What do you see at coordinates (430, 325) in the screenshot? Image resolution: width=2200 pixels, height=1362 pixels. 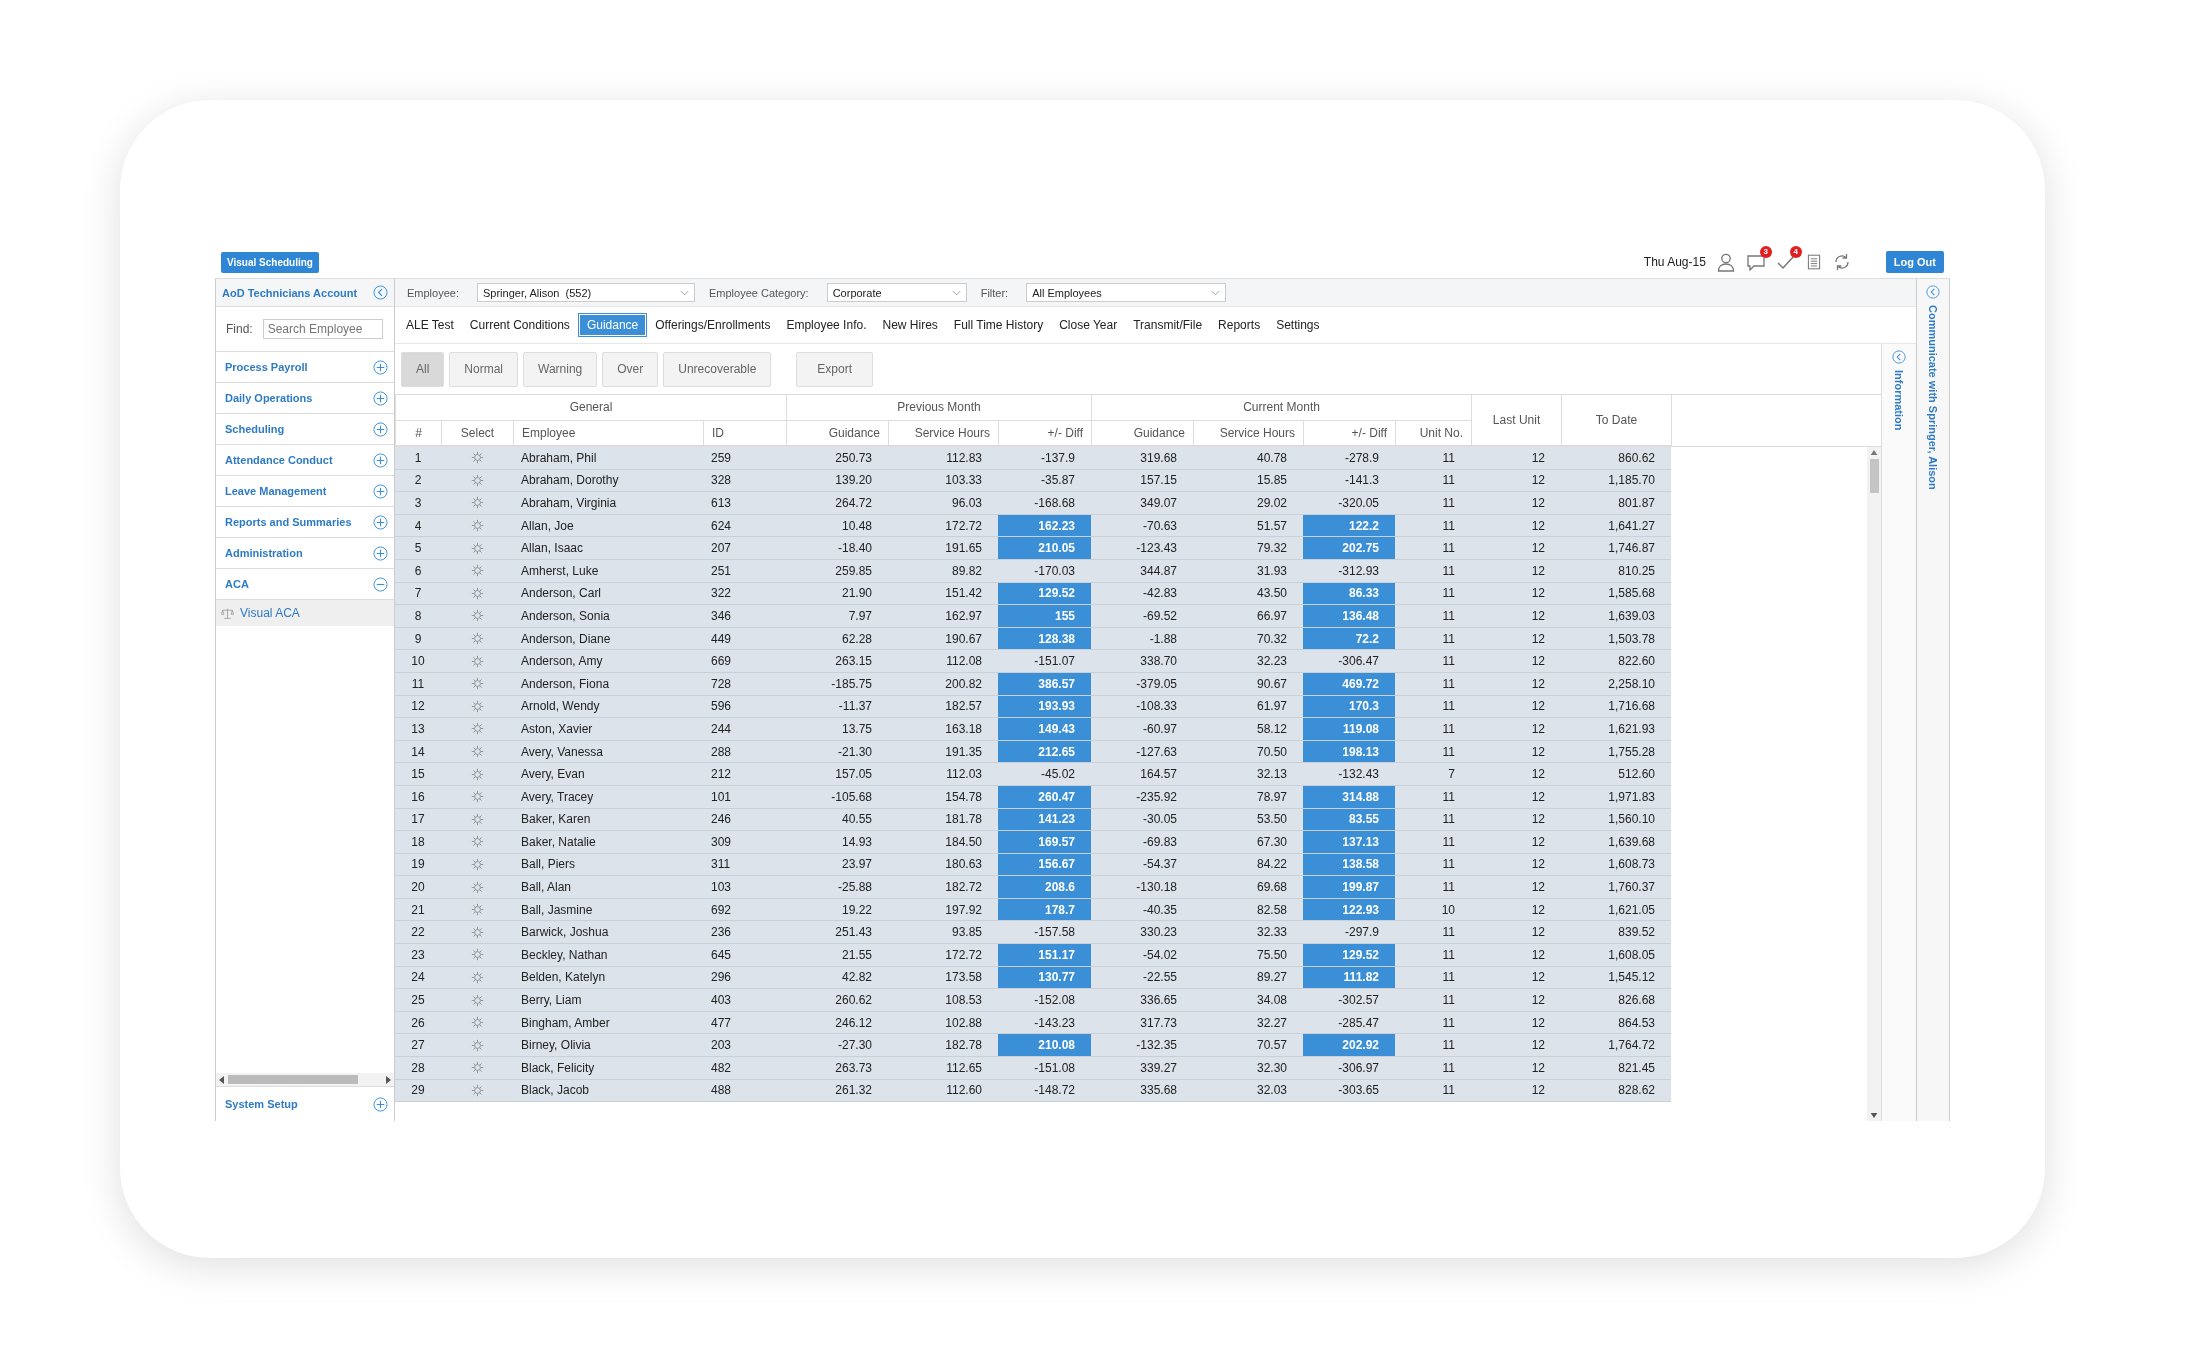 I see `tab: ALE Test` at bounding box center [430, 325].